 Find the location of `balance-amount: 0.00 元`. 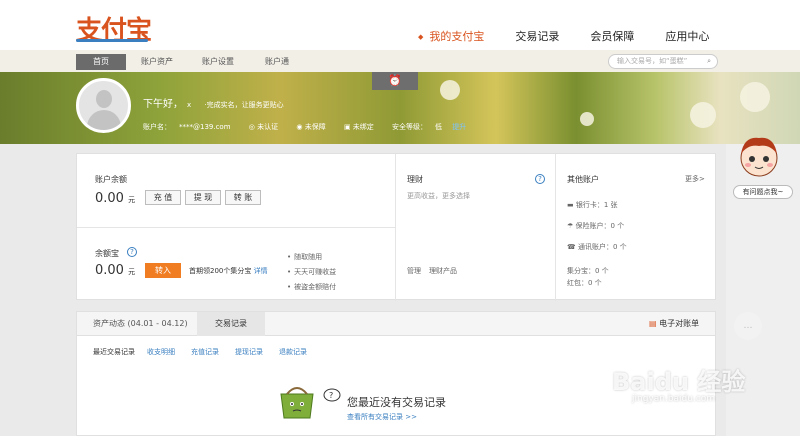

balance-amount: 0.00 元 is located at coordinates (115, 198).